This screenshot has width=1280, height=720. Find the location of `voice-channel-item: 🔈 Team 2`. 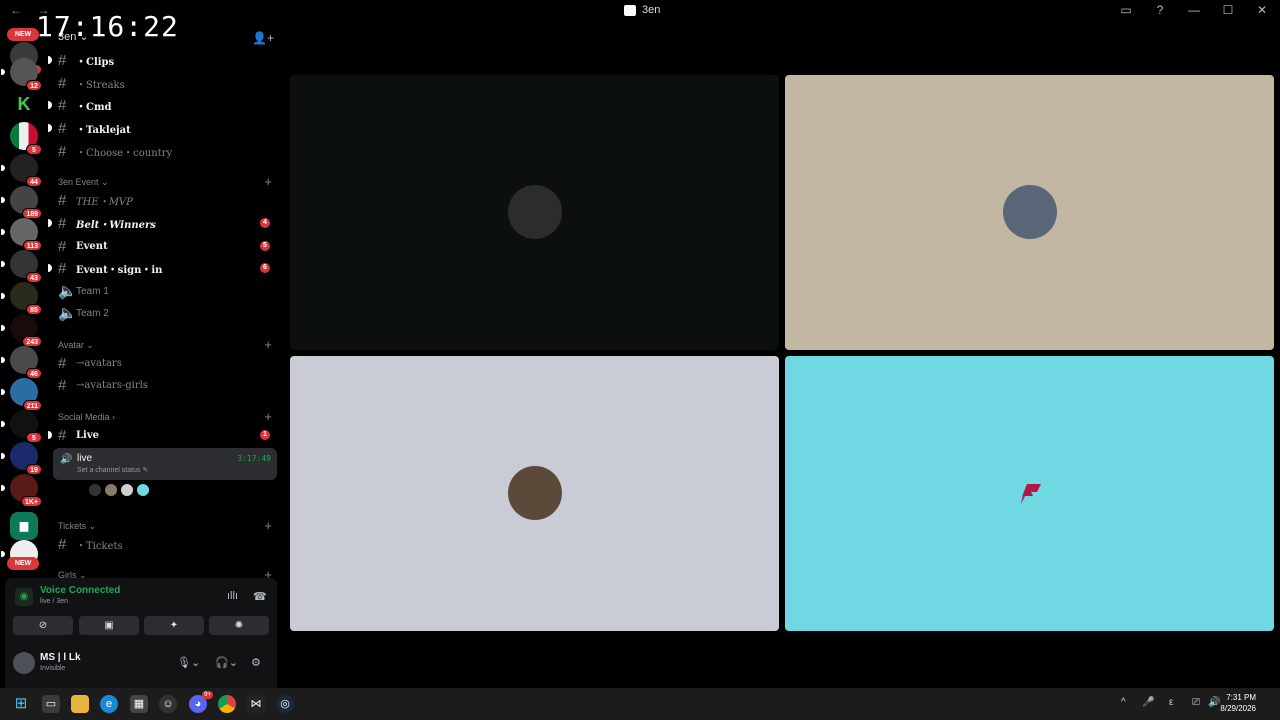

voice-channel-item: 🔈 Team 2 is located at coordinates (165, 313).